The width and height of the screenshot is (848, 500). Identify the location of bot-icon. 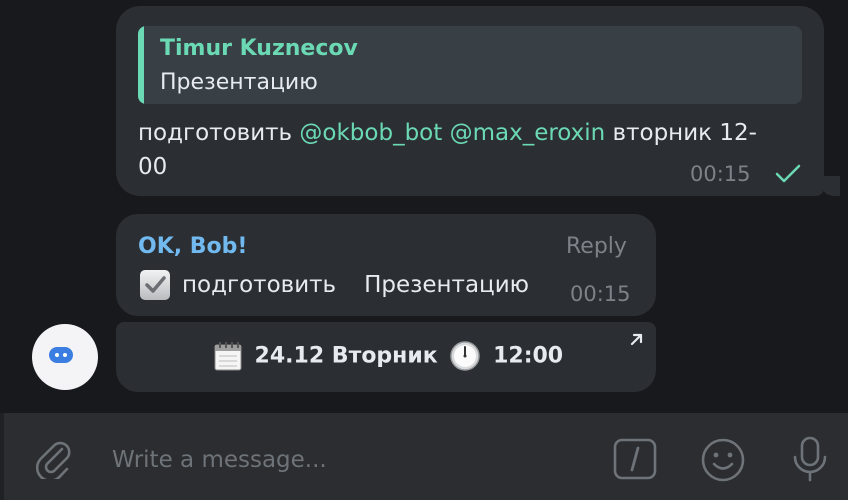
(61, 355).